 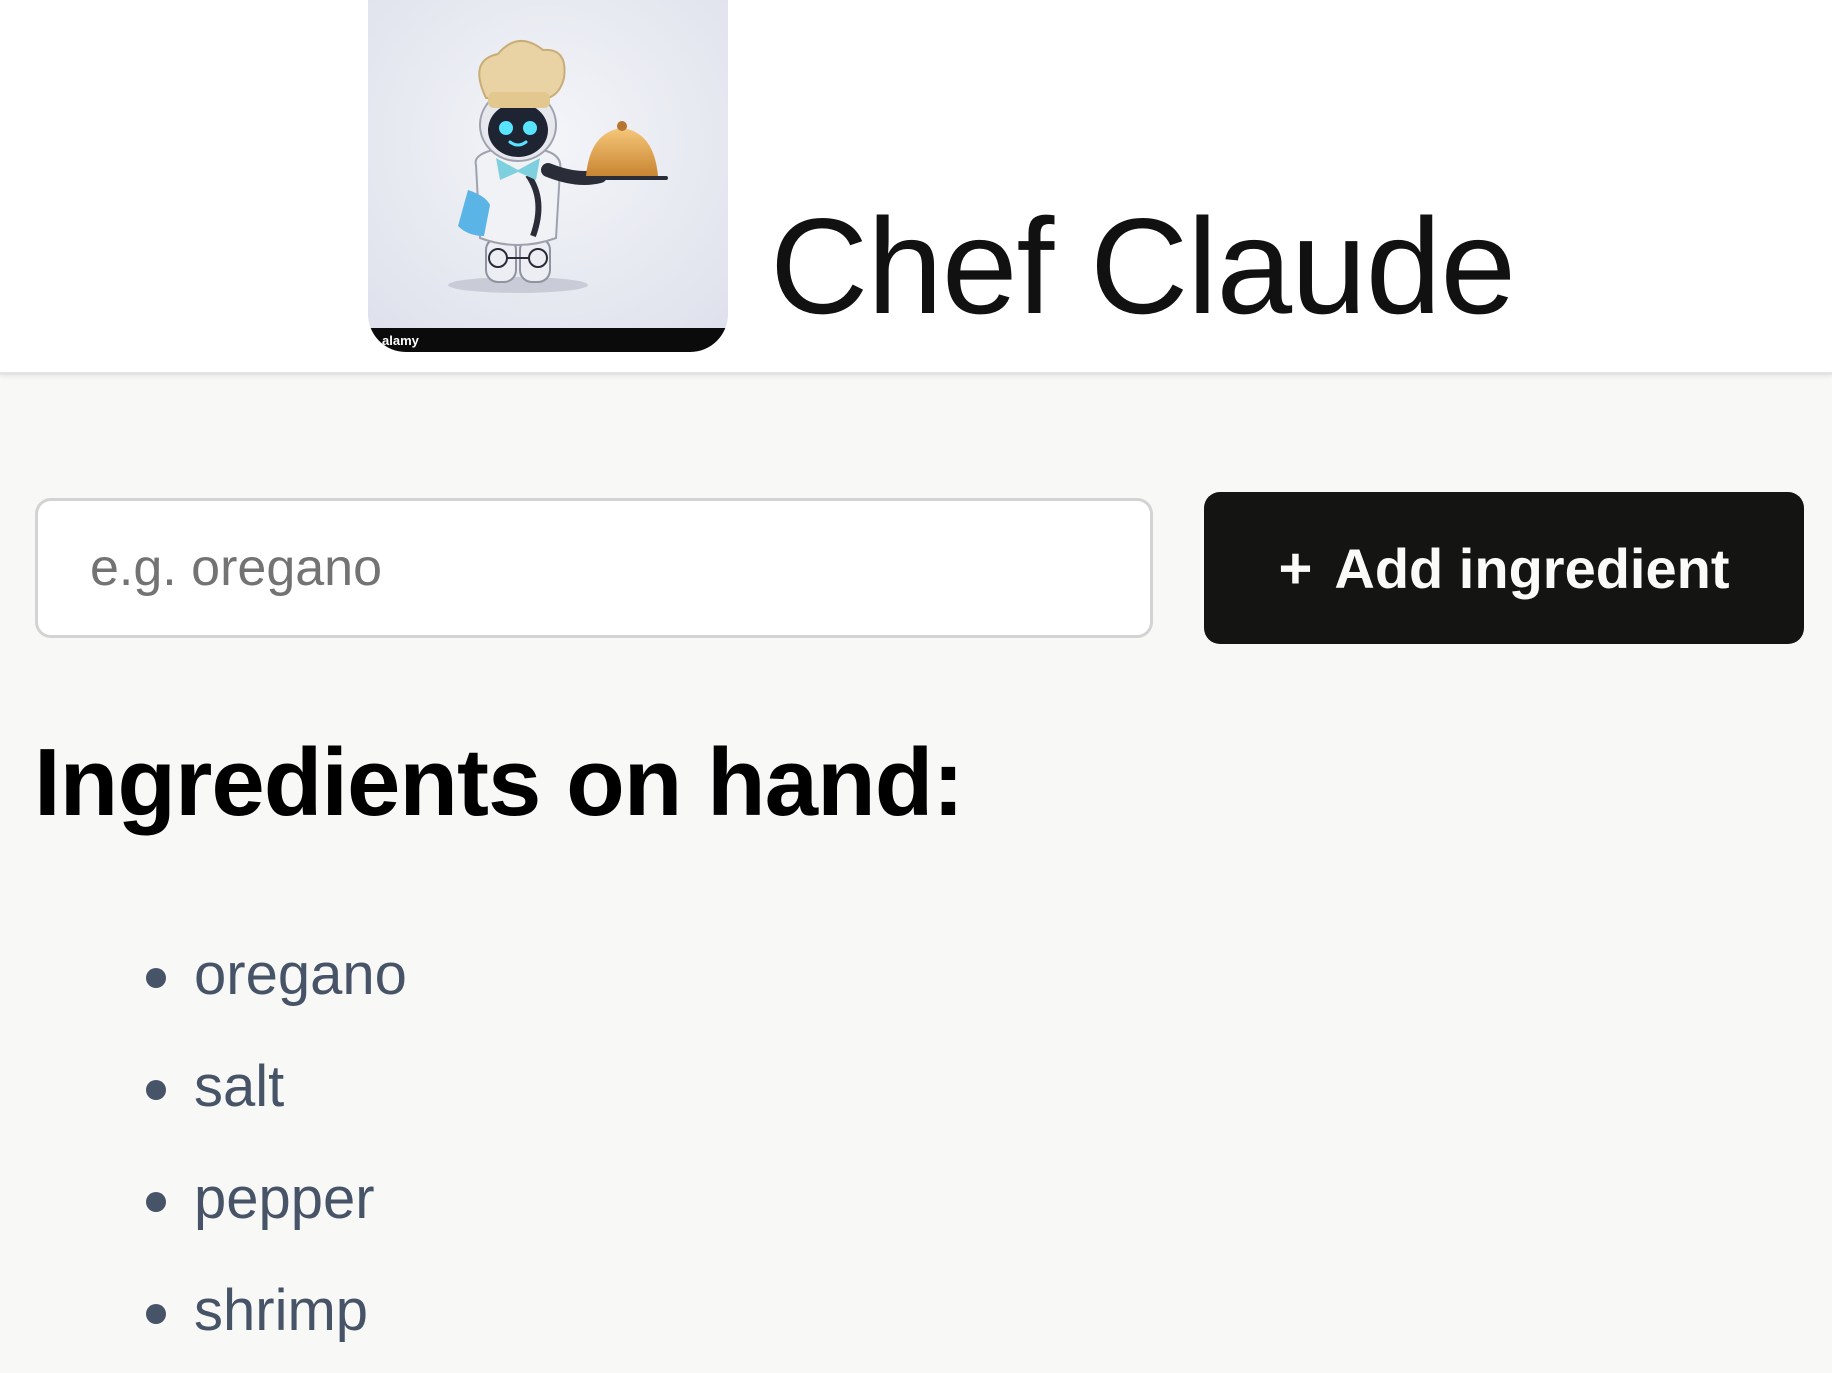 I want to click on list-item: shrimp, so click(x=203, y=1317).